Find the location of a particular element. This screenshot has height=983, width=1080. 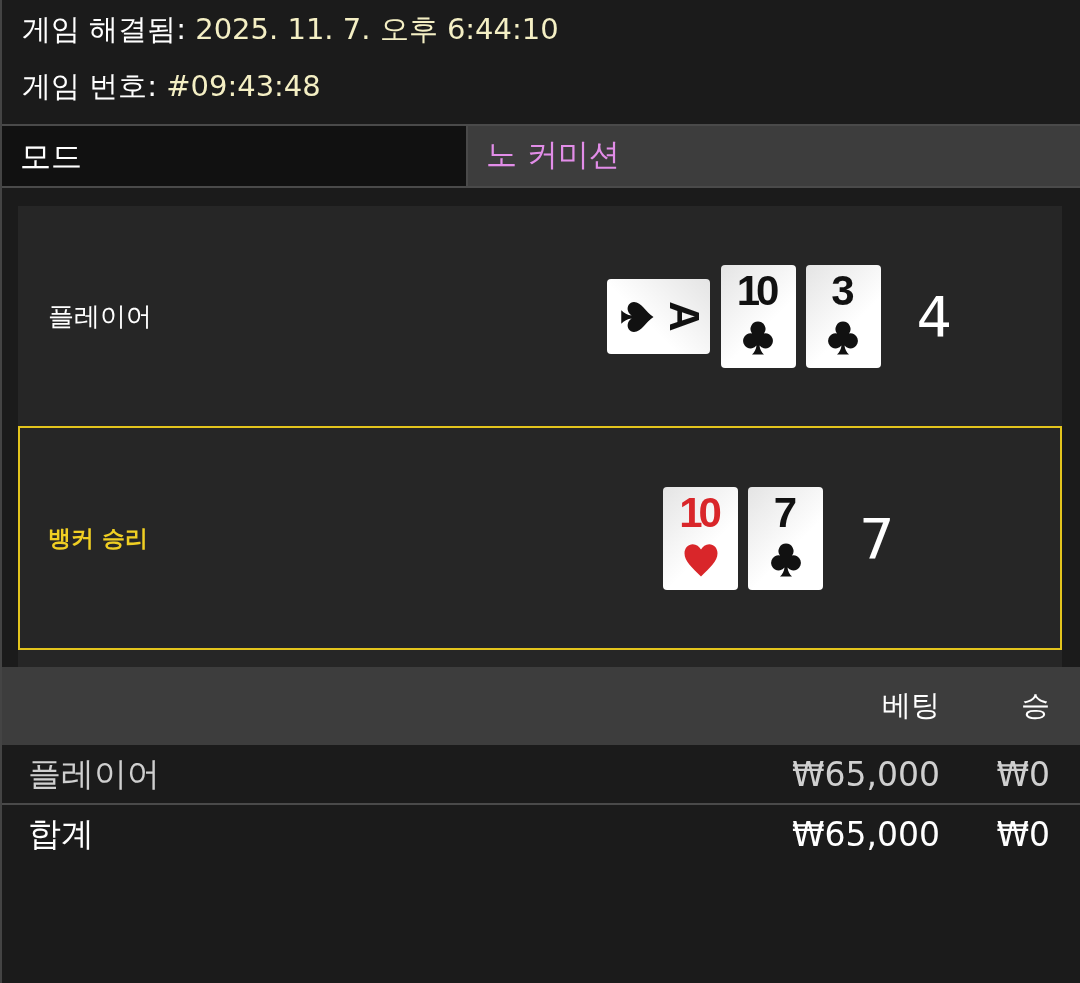

bet-name: 플레이어 is located at coordinates (251, 774).